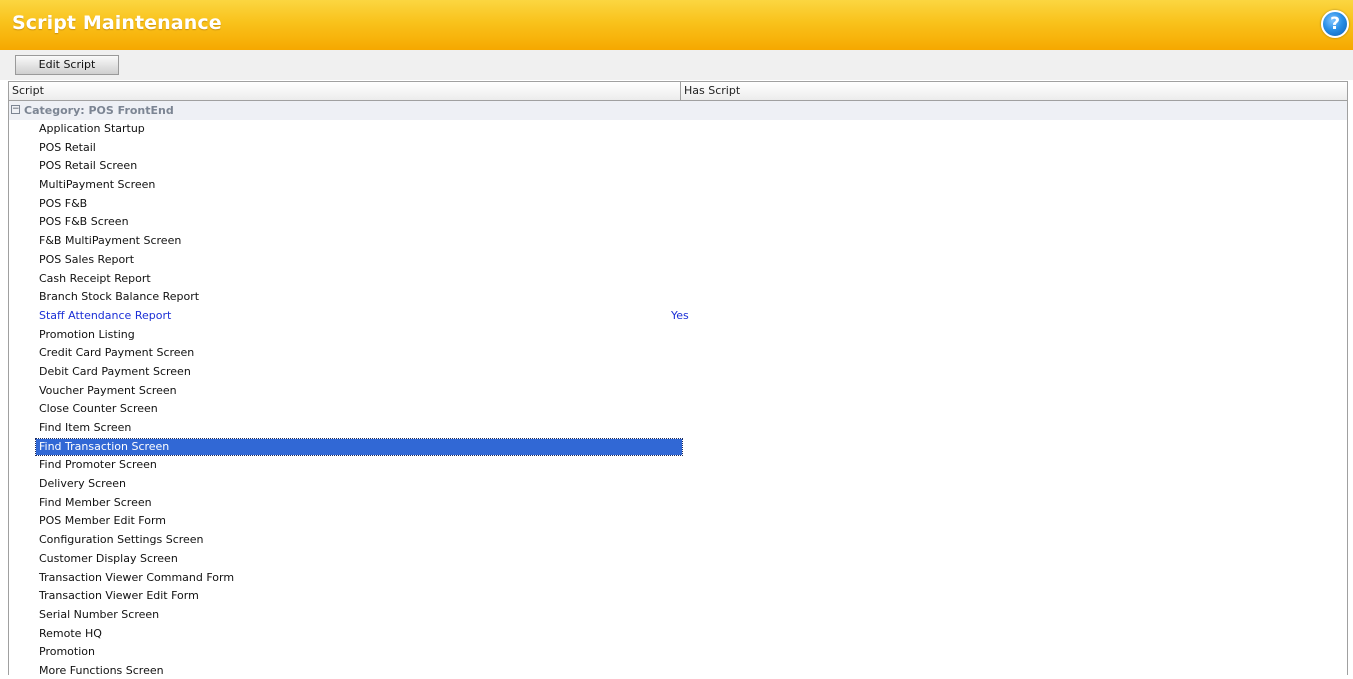 The width and height of the screenshot is (1353, 679). What do you see at coordinates (85, 427) in the screenshot?
I see `script-name-cell: Find Item Screen` at bounding box center [85, 427].